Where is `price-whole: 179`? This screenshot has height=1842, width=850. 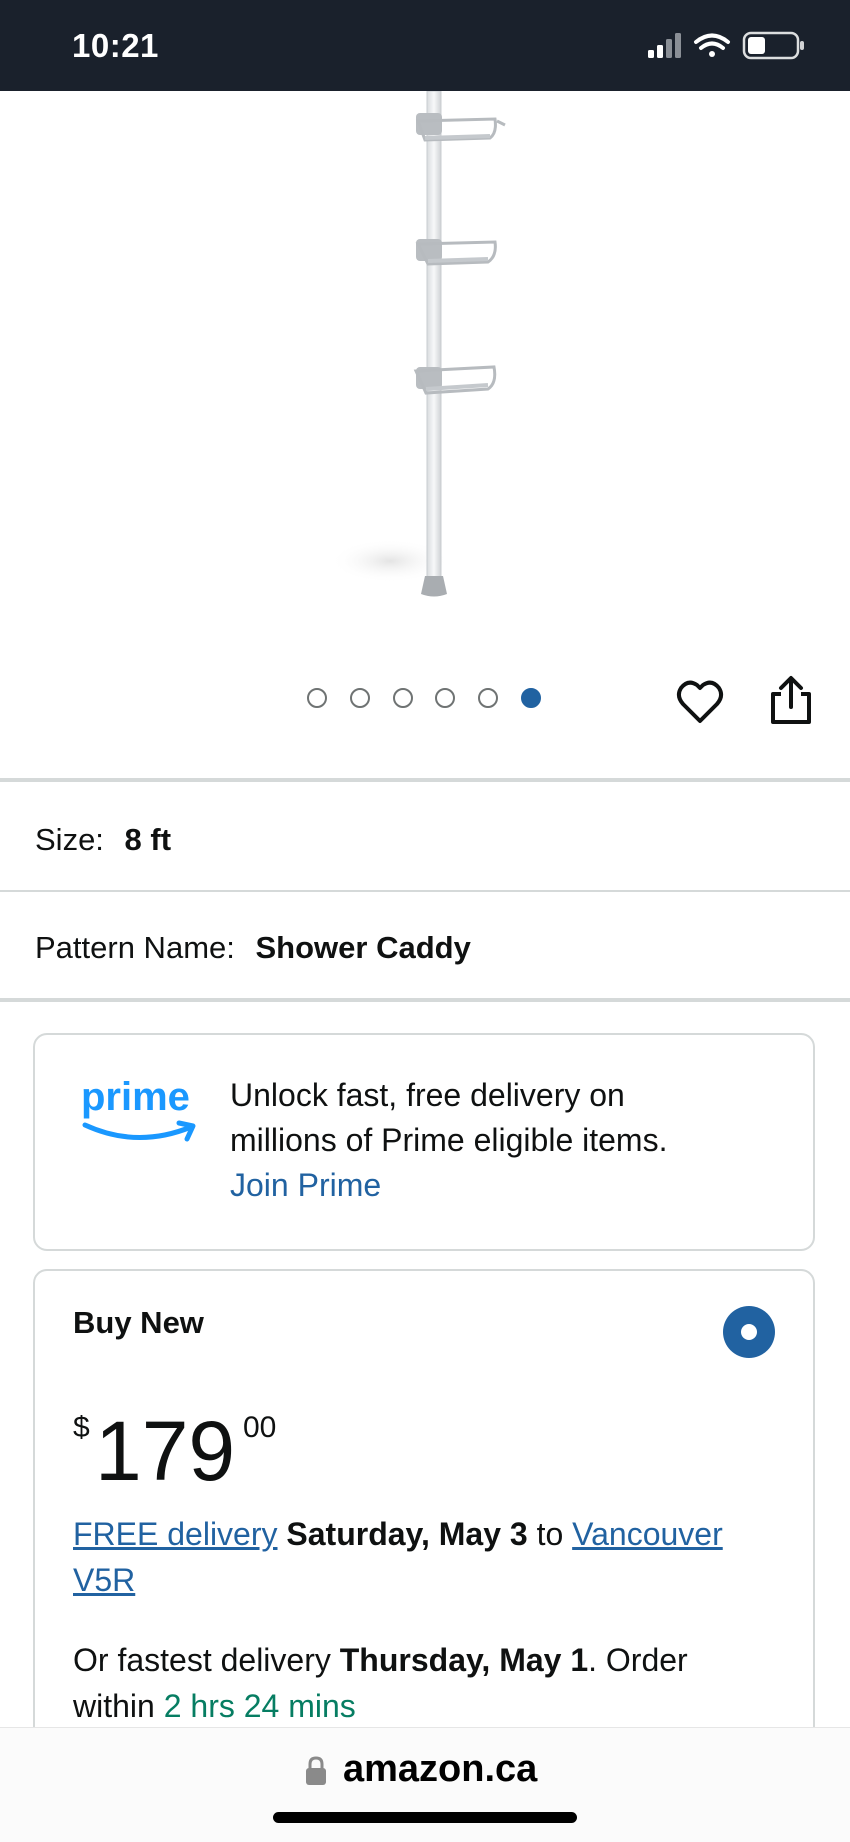
price-whole: 179 is located at coordinates (165, 1451).